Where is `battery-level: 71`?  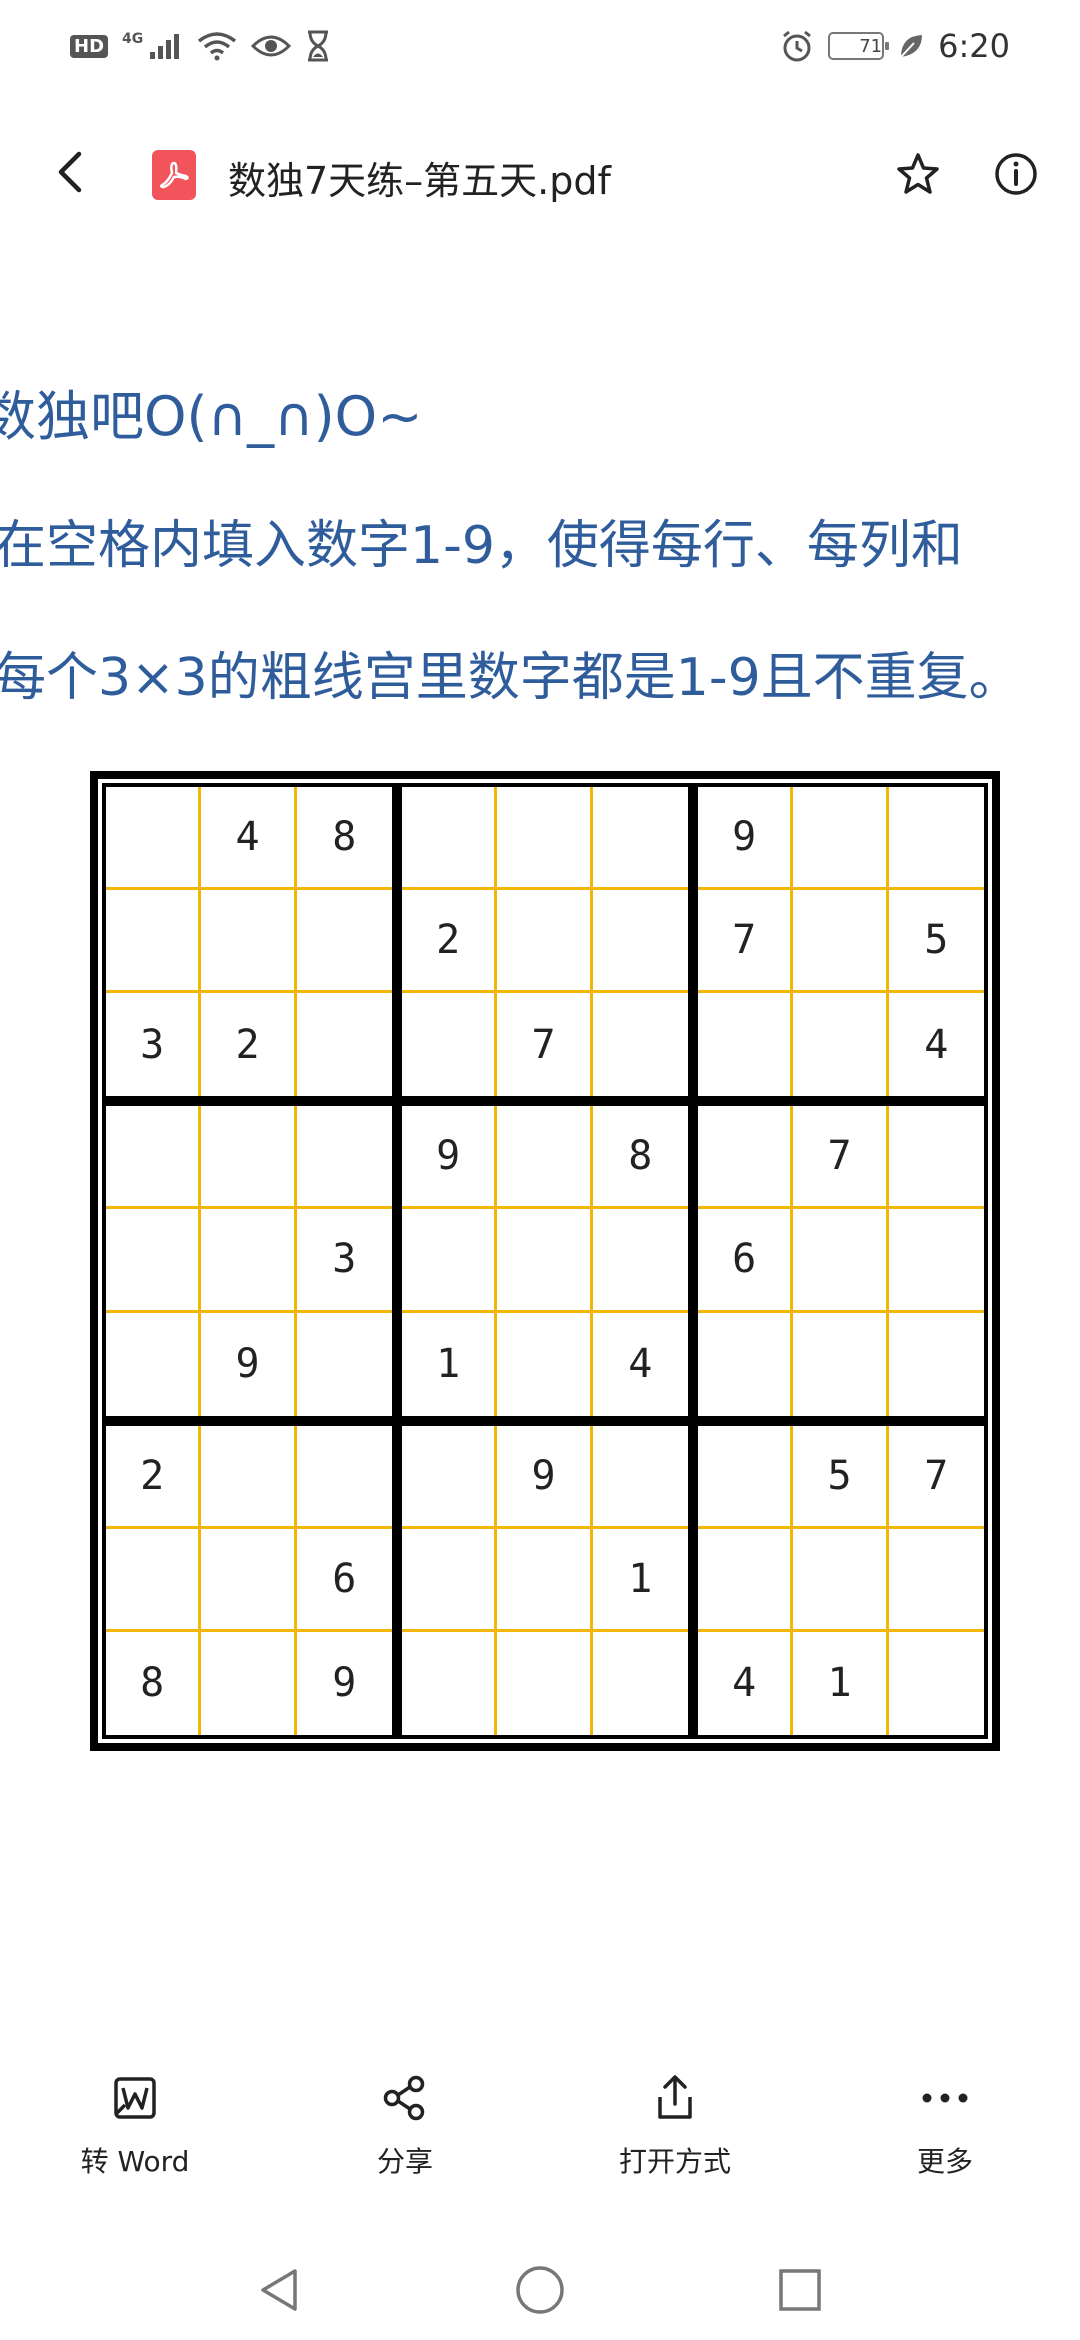 battery-level: 71 is located at coordinates (871, 46).